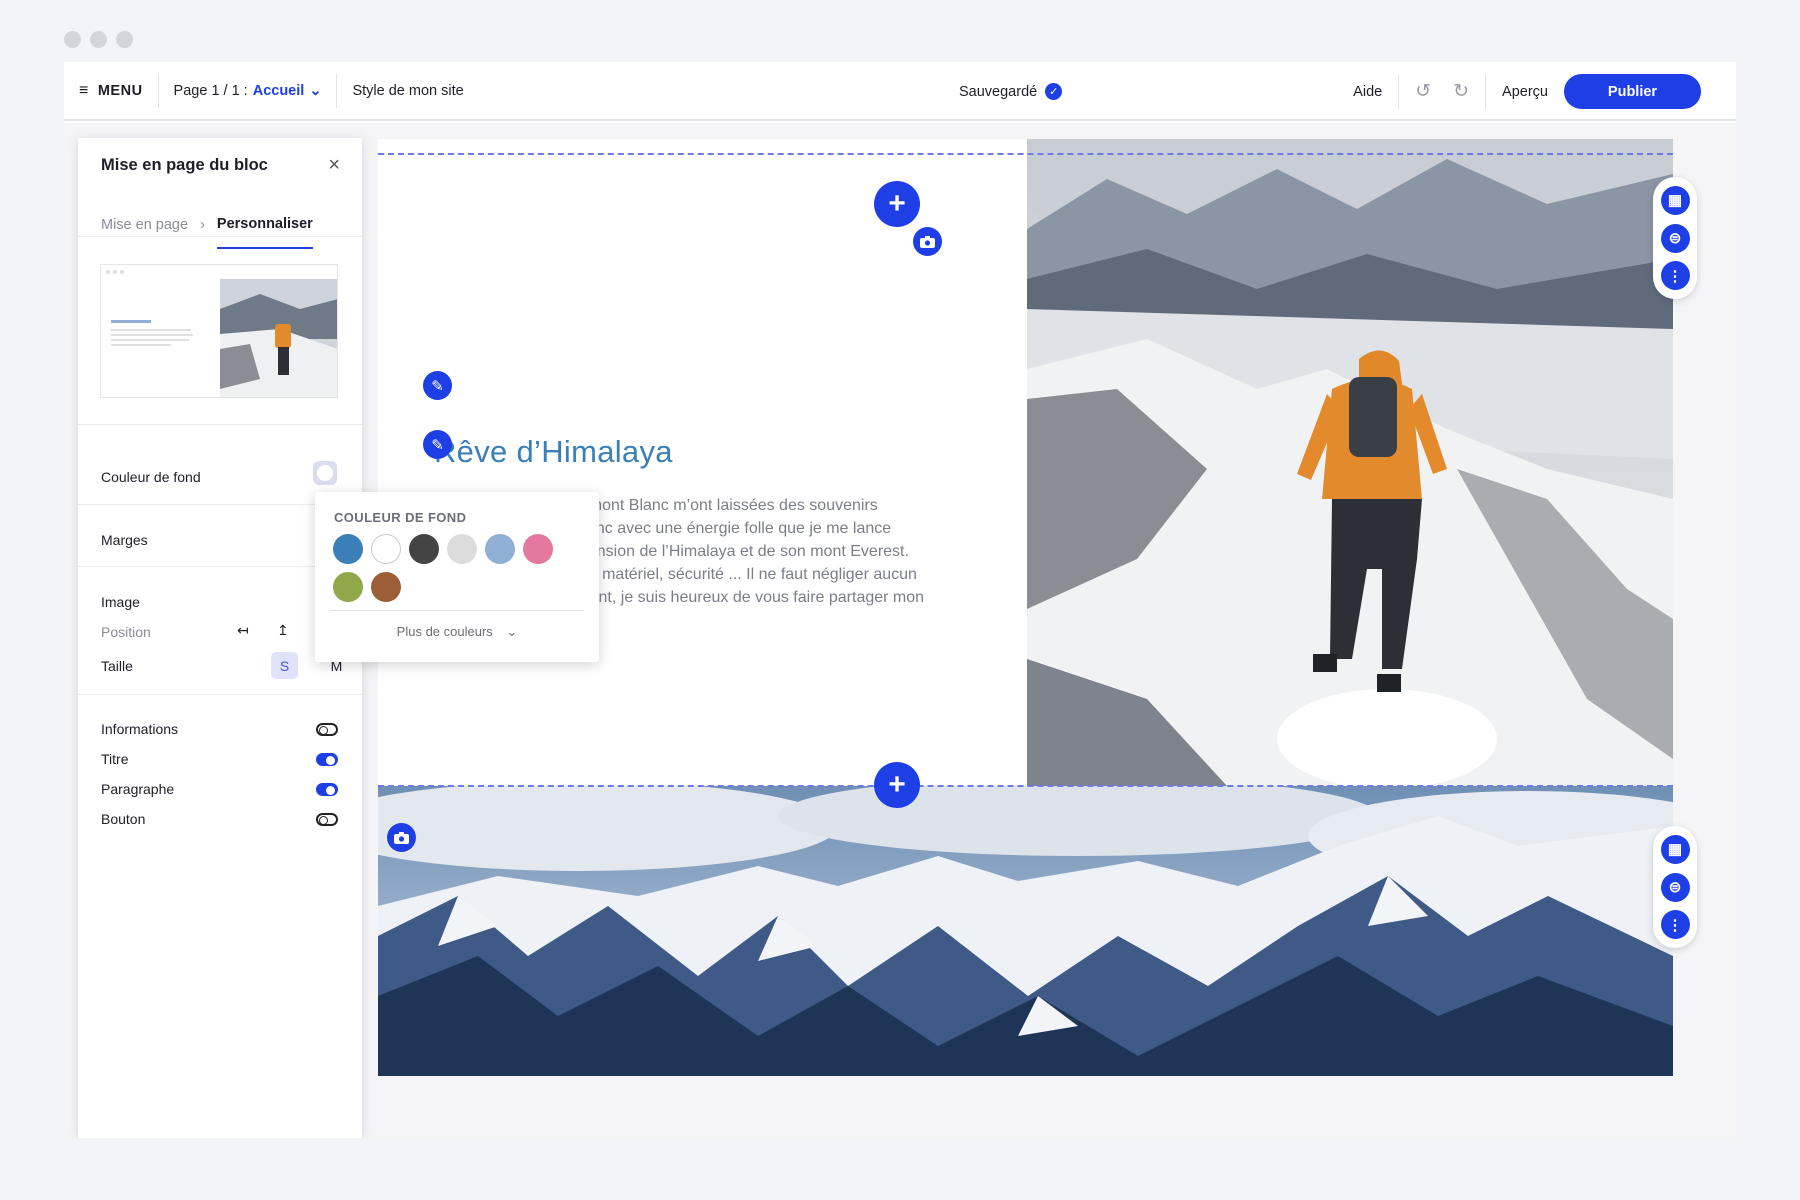 The height and width of the screenshot is (1200, 1800). I want to click on position-label: Position, so click(126, 632).